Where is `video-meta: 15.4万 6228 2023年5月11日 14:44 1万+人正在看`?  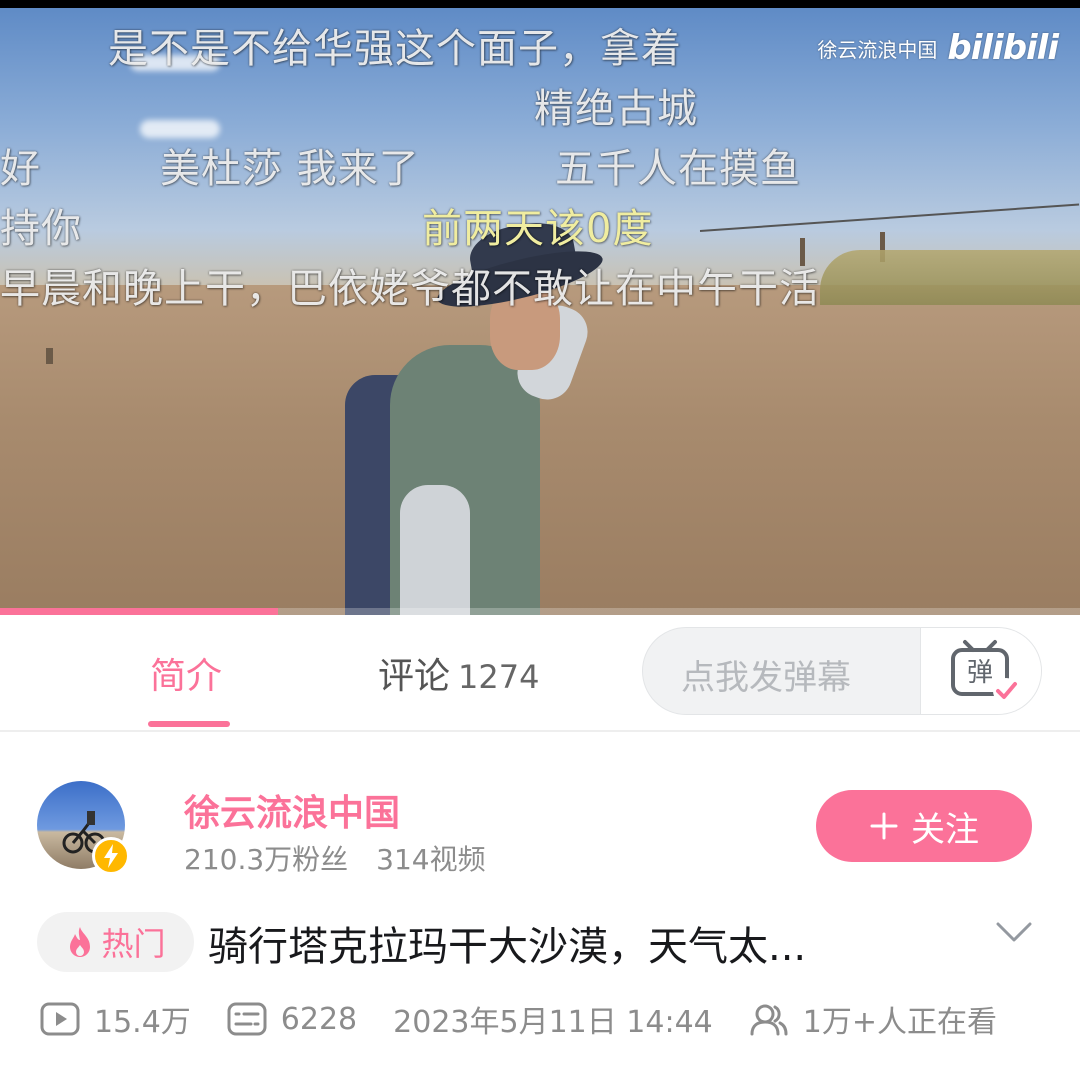
video-meta: 15.4万 6228 2023年5月11日 14:44 1万+人正在看 is located at coordinates (518, 1019).